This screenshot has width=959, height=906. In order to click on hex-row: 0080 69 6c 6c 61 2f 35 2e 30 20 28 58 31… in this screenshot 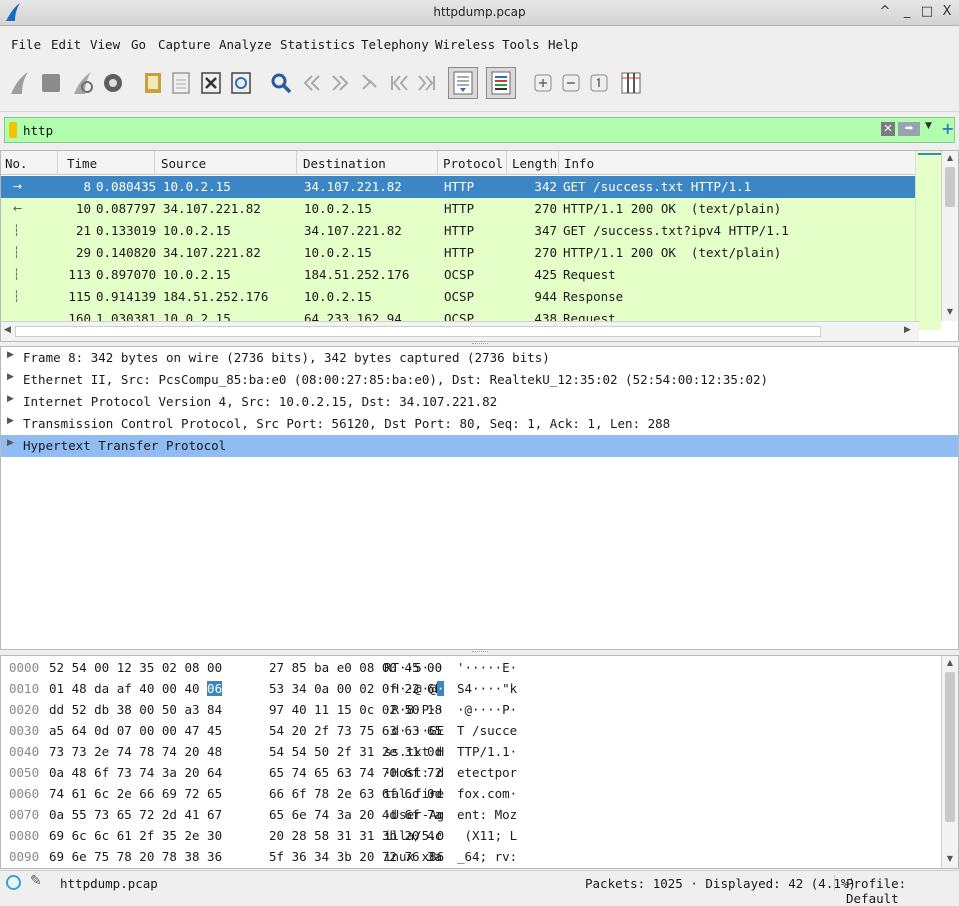, I will do `click(471, 836)`.